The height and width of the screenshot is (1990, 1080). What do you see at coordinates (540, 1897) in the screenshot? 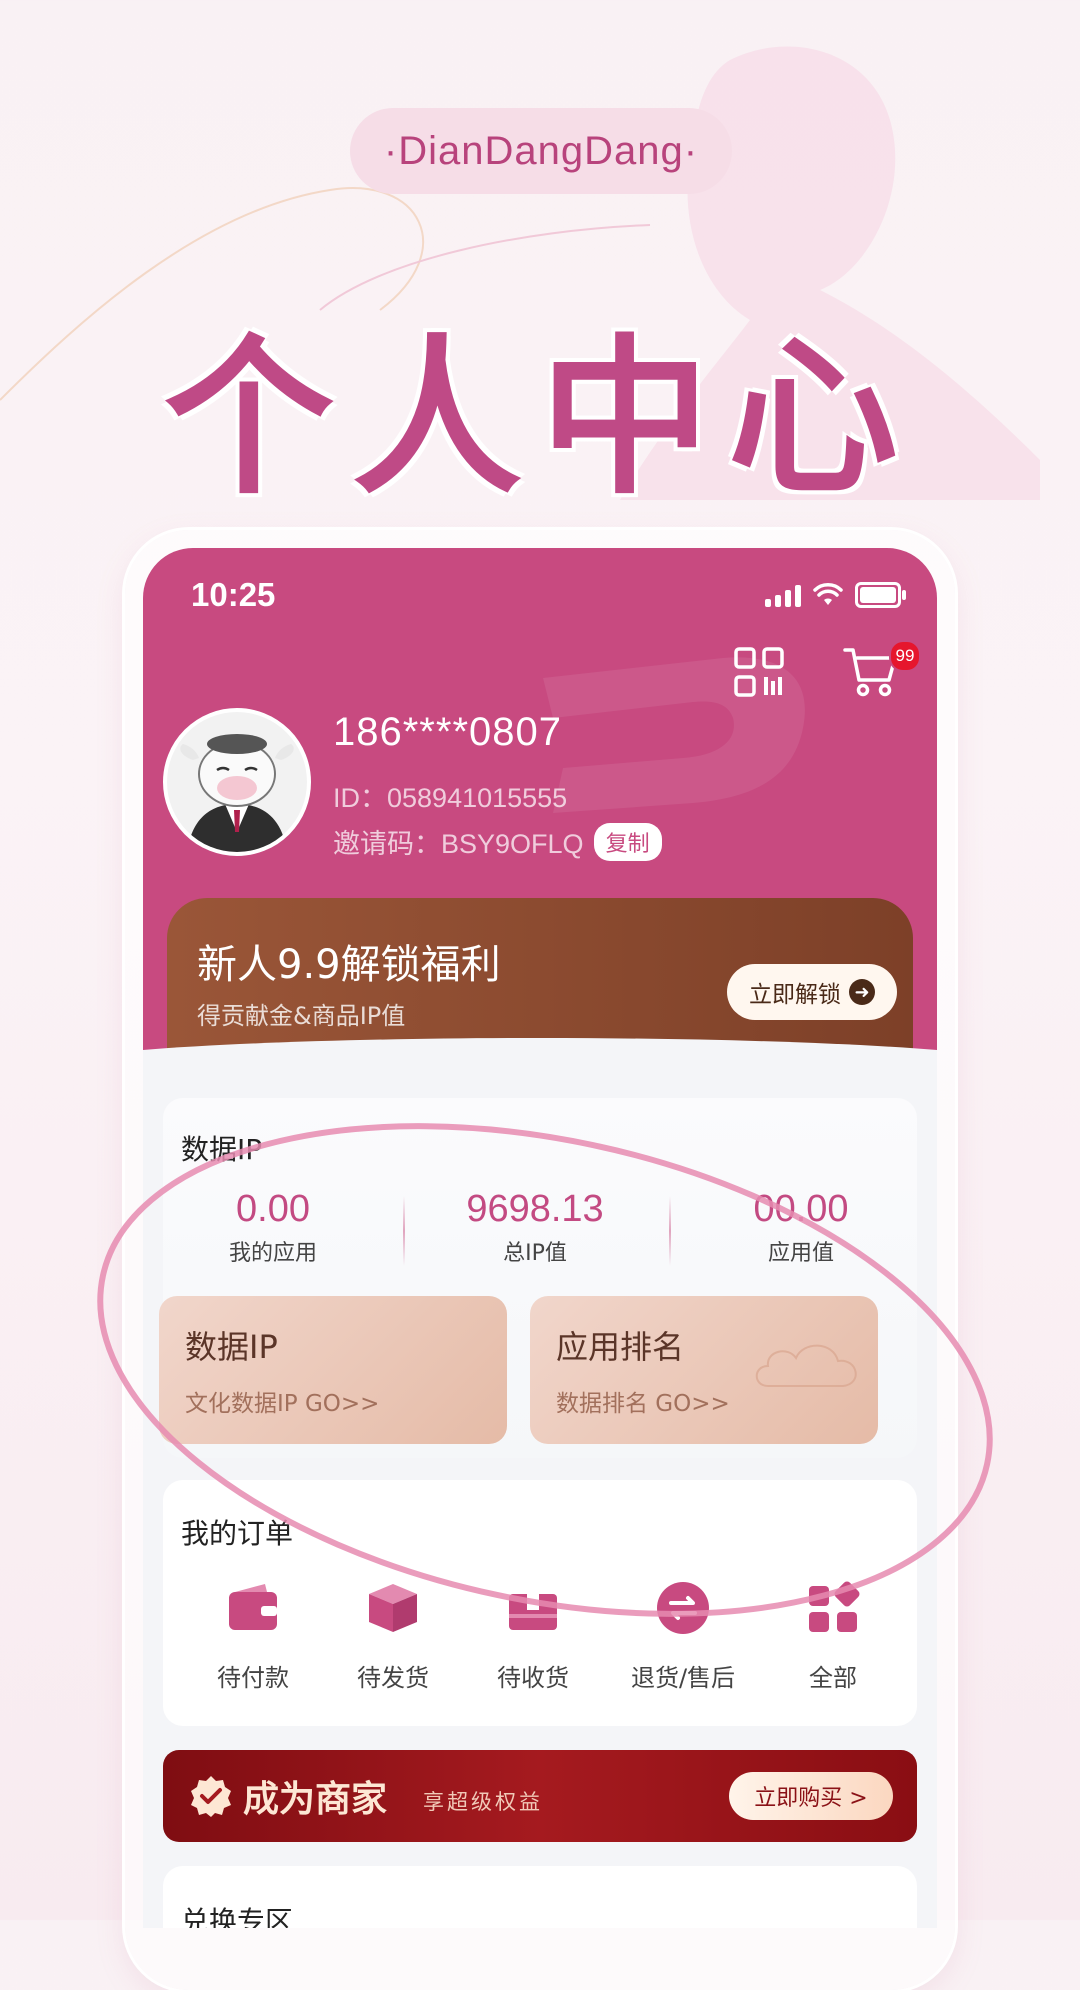
I see `exchange-zone-card: 兑换专区` at bounding box center [540, 1897].